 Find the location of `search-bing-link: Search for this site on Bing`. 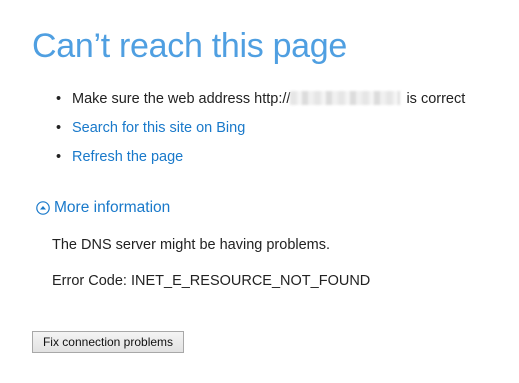

search-bing-link: Search for this site on Bing is located at coordinates (158, 128).